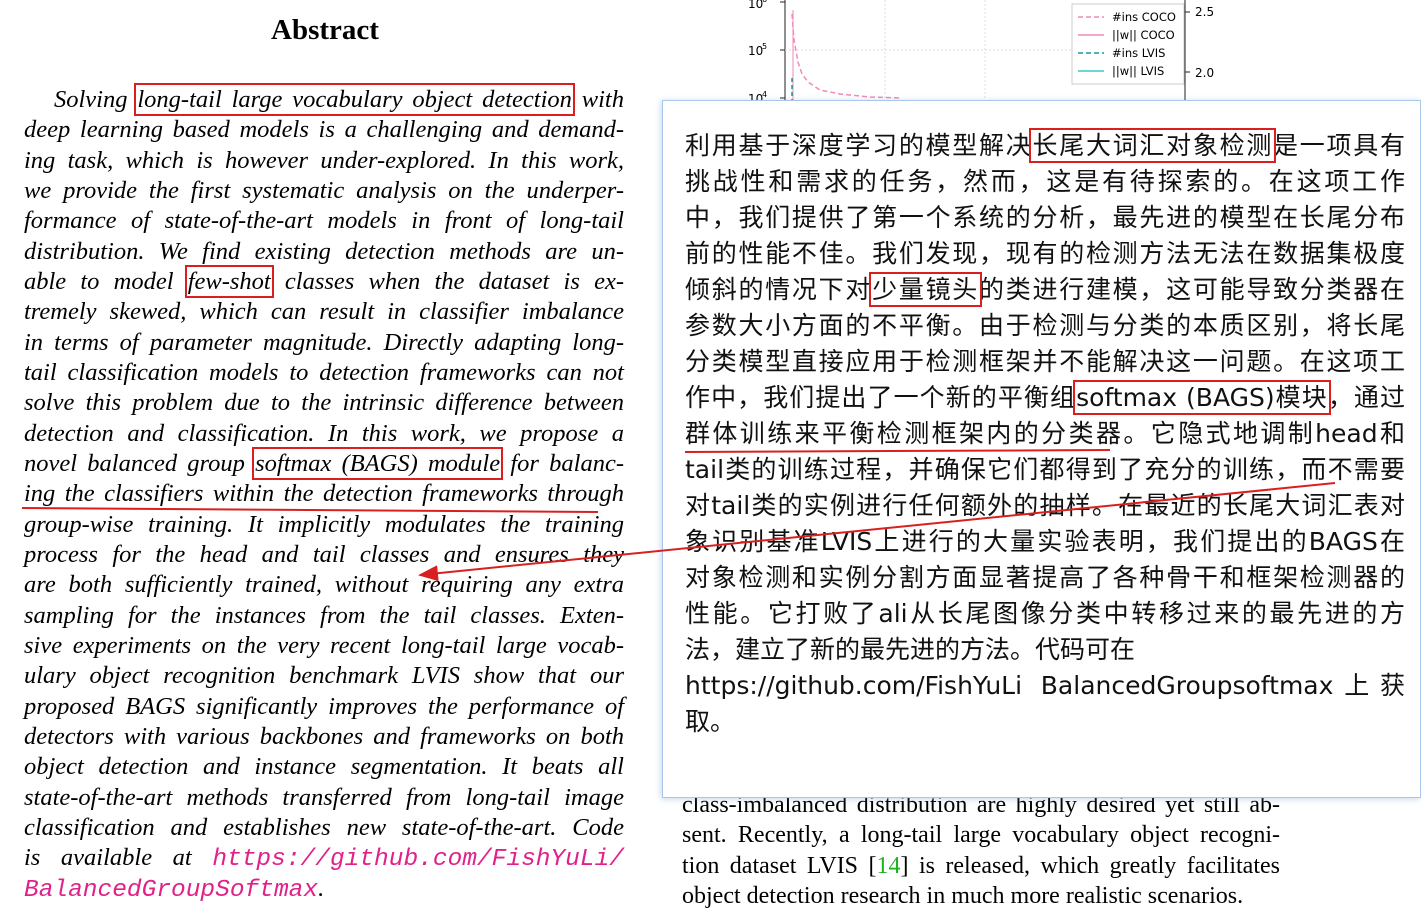 The image size is (1421, 920). Describe the element at coordinates (1264, 433) in the screenshot. I see `text-segment: 。它隐式地调制head和` at that location.